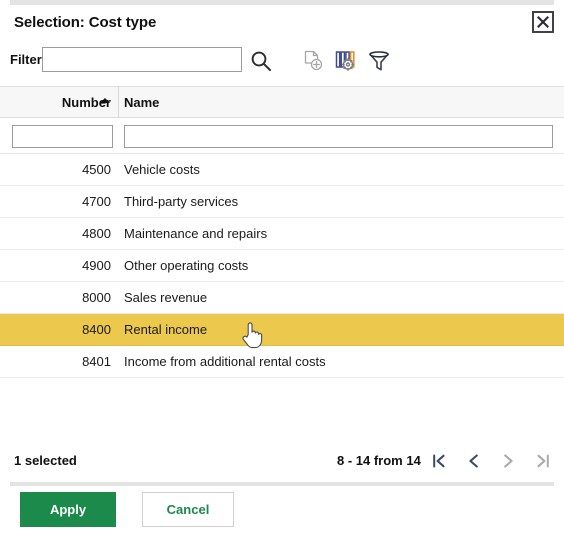 The width and height of the screenshot is (564, 539). I want to click on cancel-button: Cancel, so click(188, 509).